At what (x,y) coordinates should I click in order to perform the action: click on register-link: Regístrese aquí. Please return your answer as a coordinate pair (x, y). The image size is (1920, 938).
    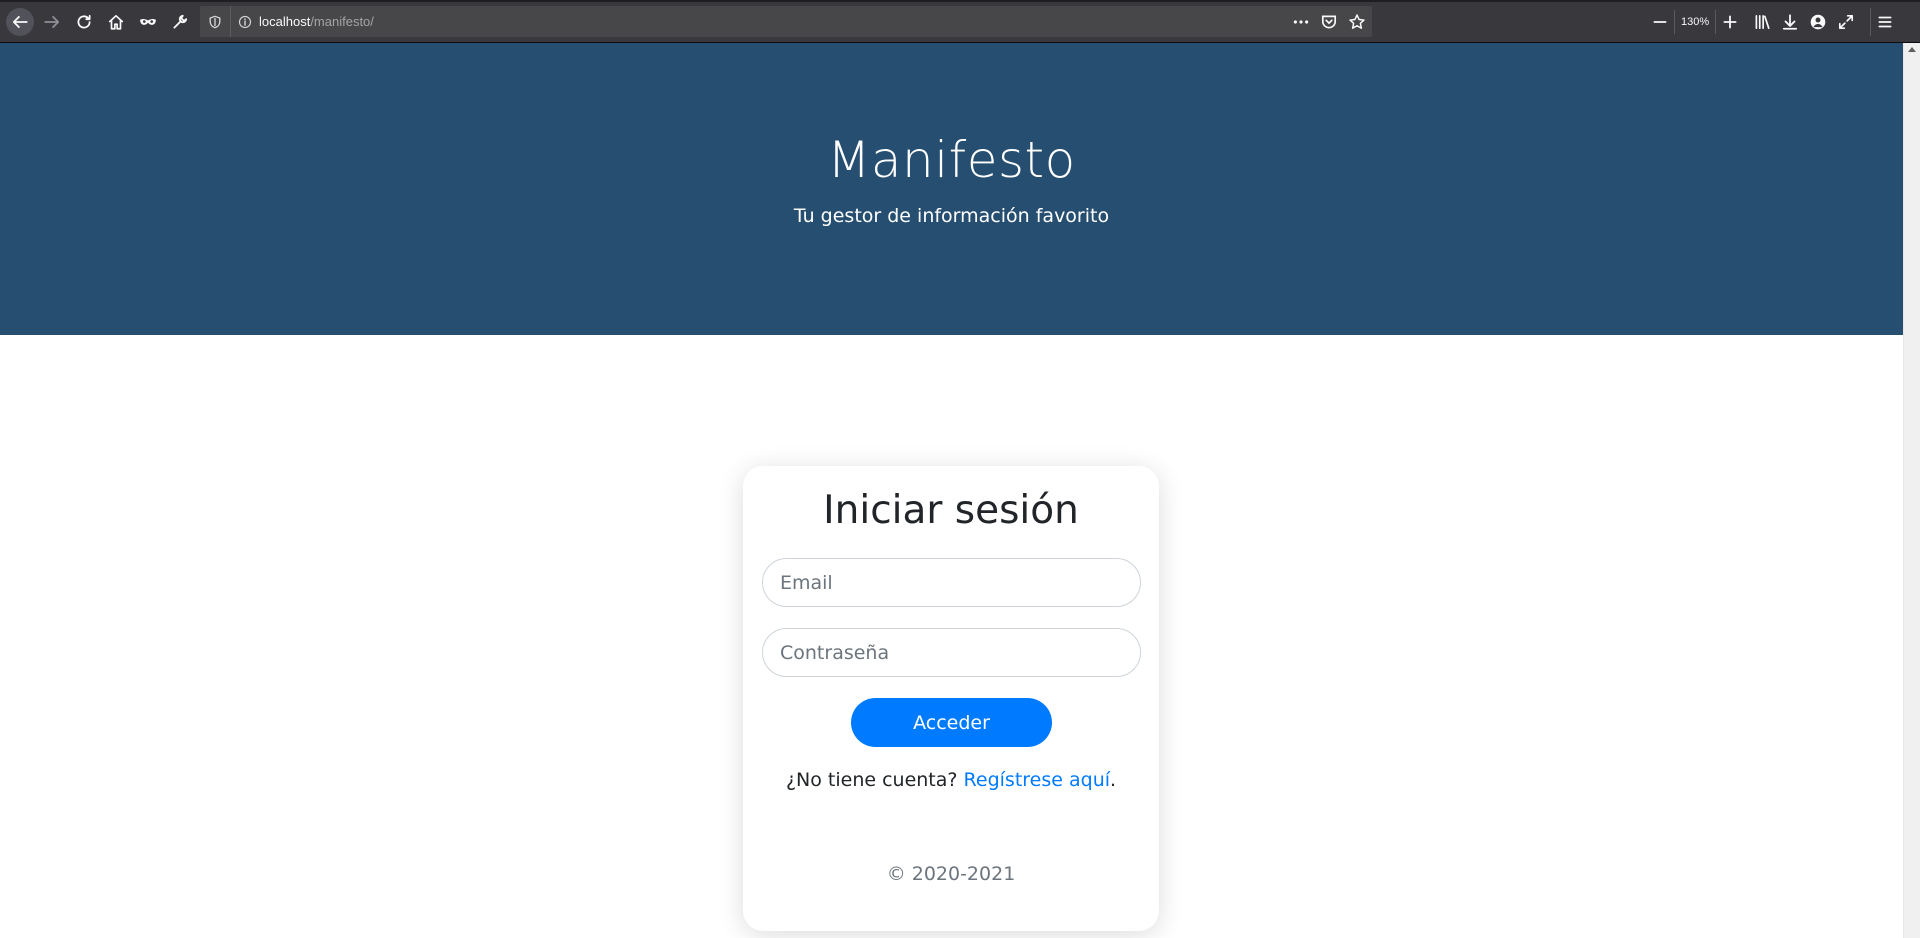
    Looking at the image, I should click on (1037, 780).